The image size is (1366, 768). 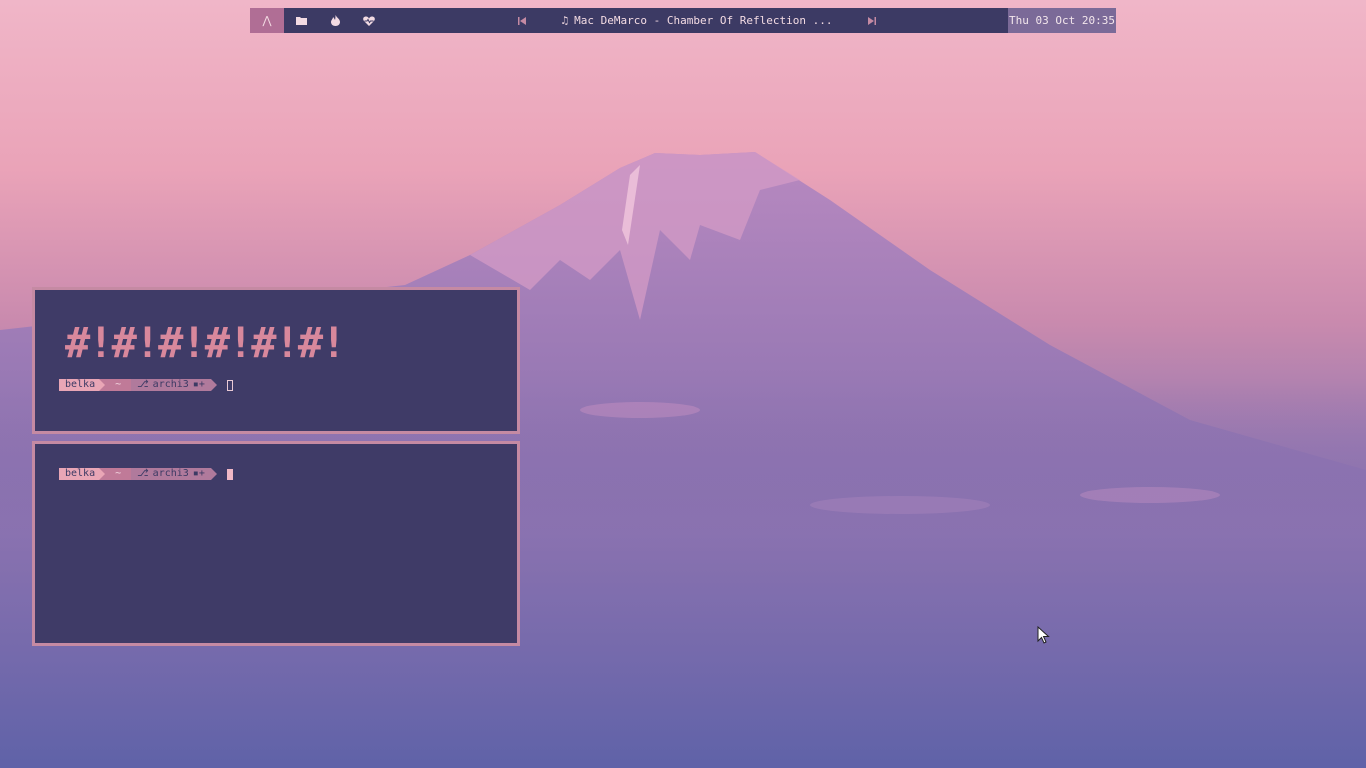 I want to click on music-note-icon: ♫, so click(x=565, y=20).